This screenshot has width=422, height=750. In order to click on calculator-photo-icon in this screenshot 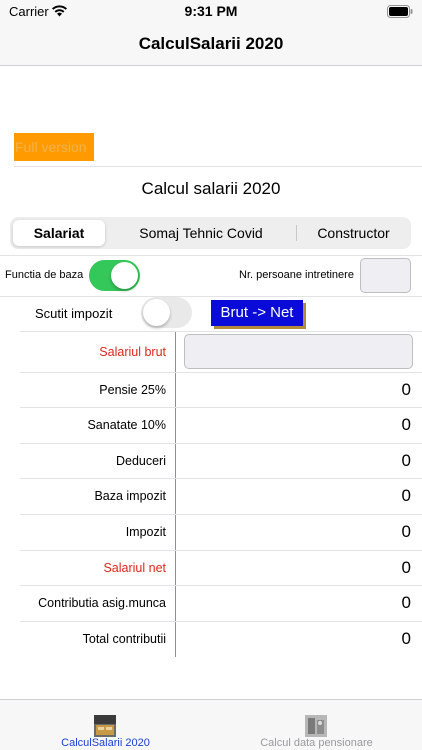, I will do `click(105, 726)`.